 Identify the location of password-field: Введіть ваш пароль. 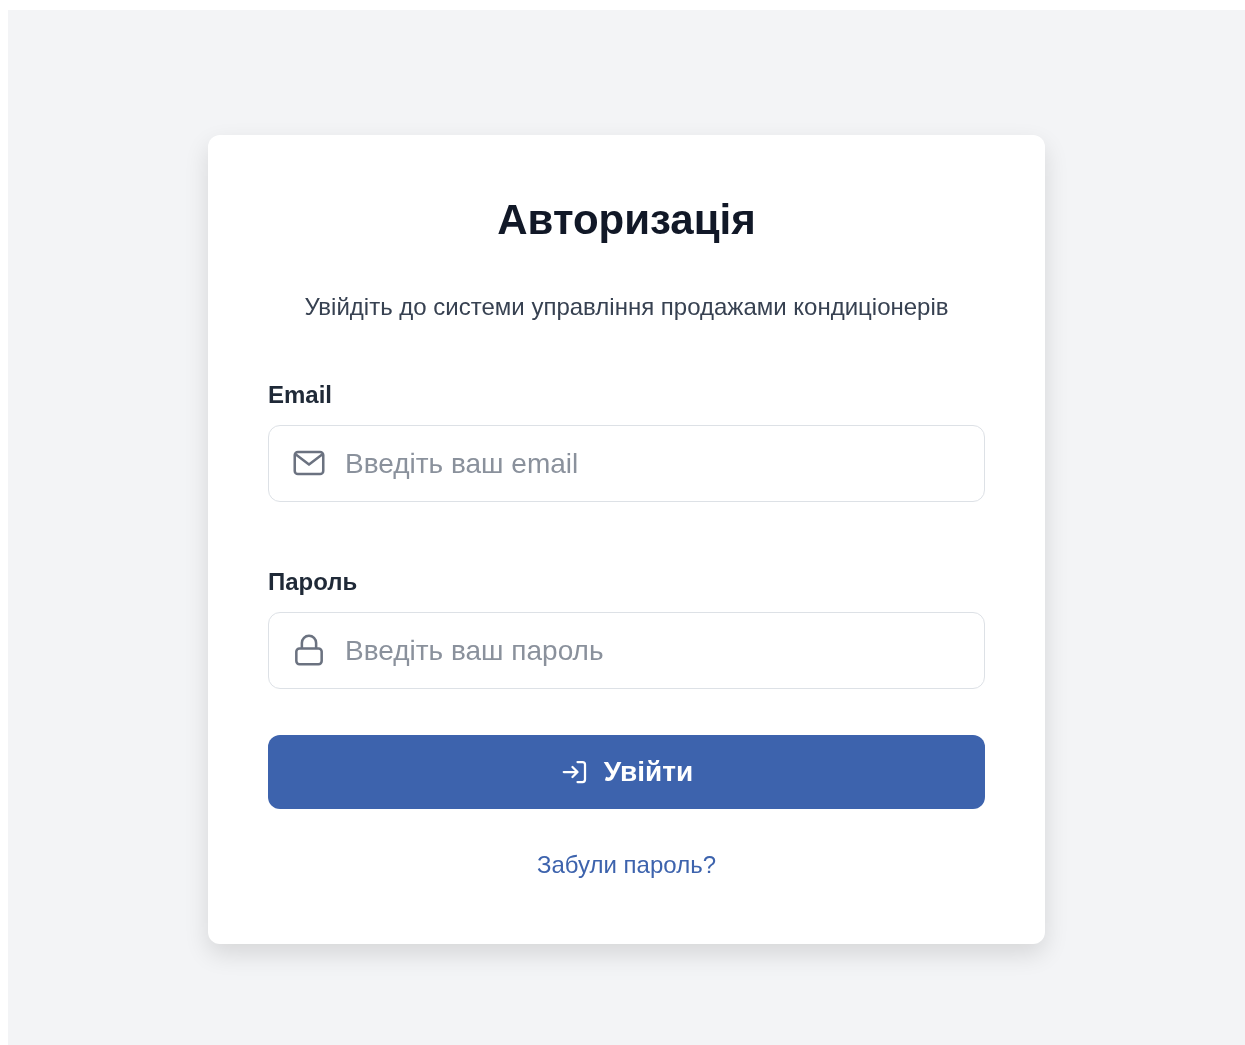
(626, 651).